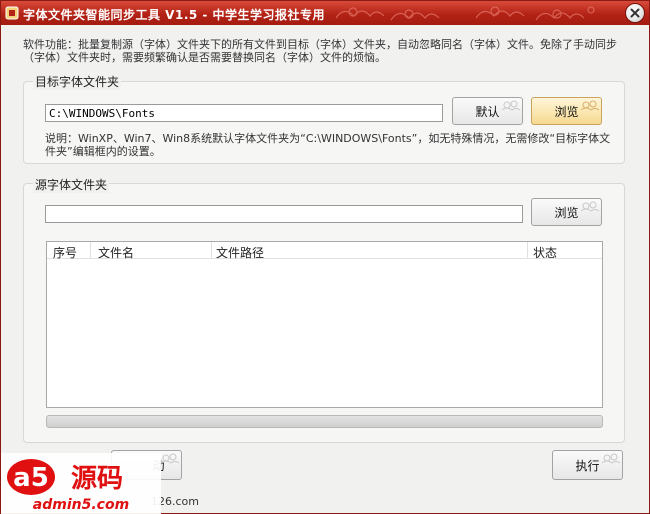 This screenshot has height=514, width=650. Describe the element at coordinates (284, 214) in the screenshot. I see `source-folder-input` at that location.